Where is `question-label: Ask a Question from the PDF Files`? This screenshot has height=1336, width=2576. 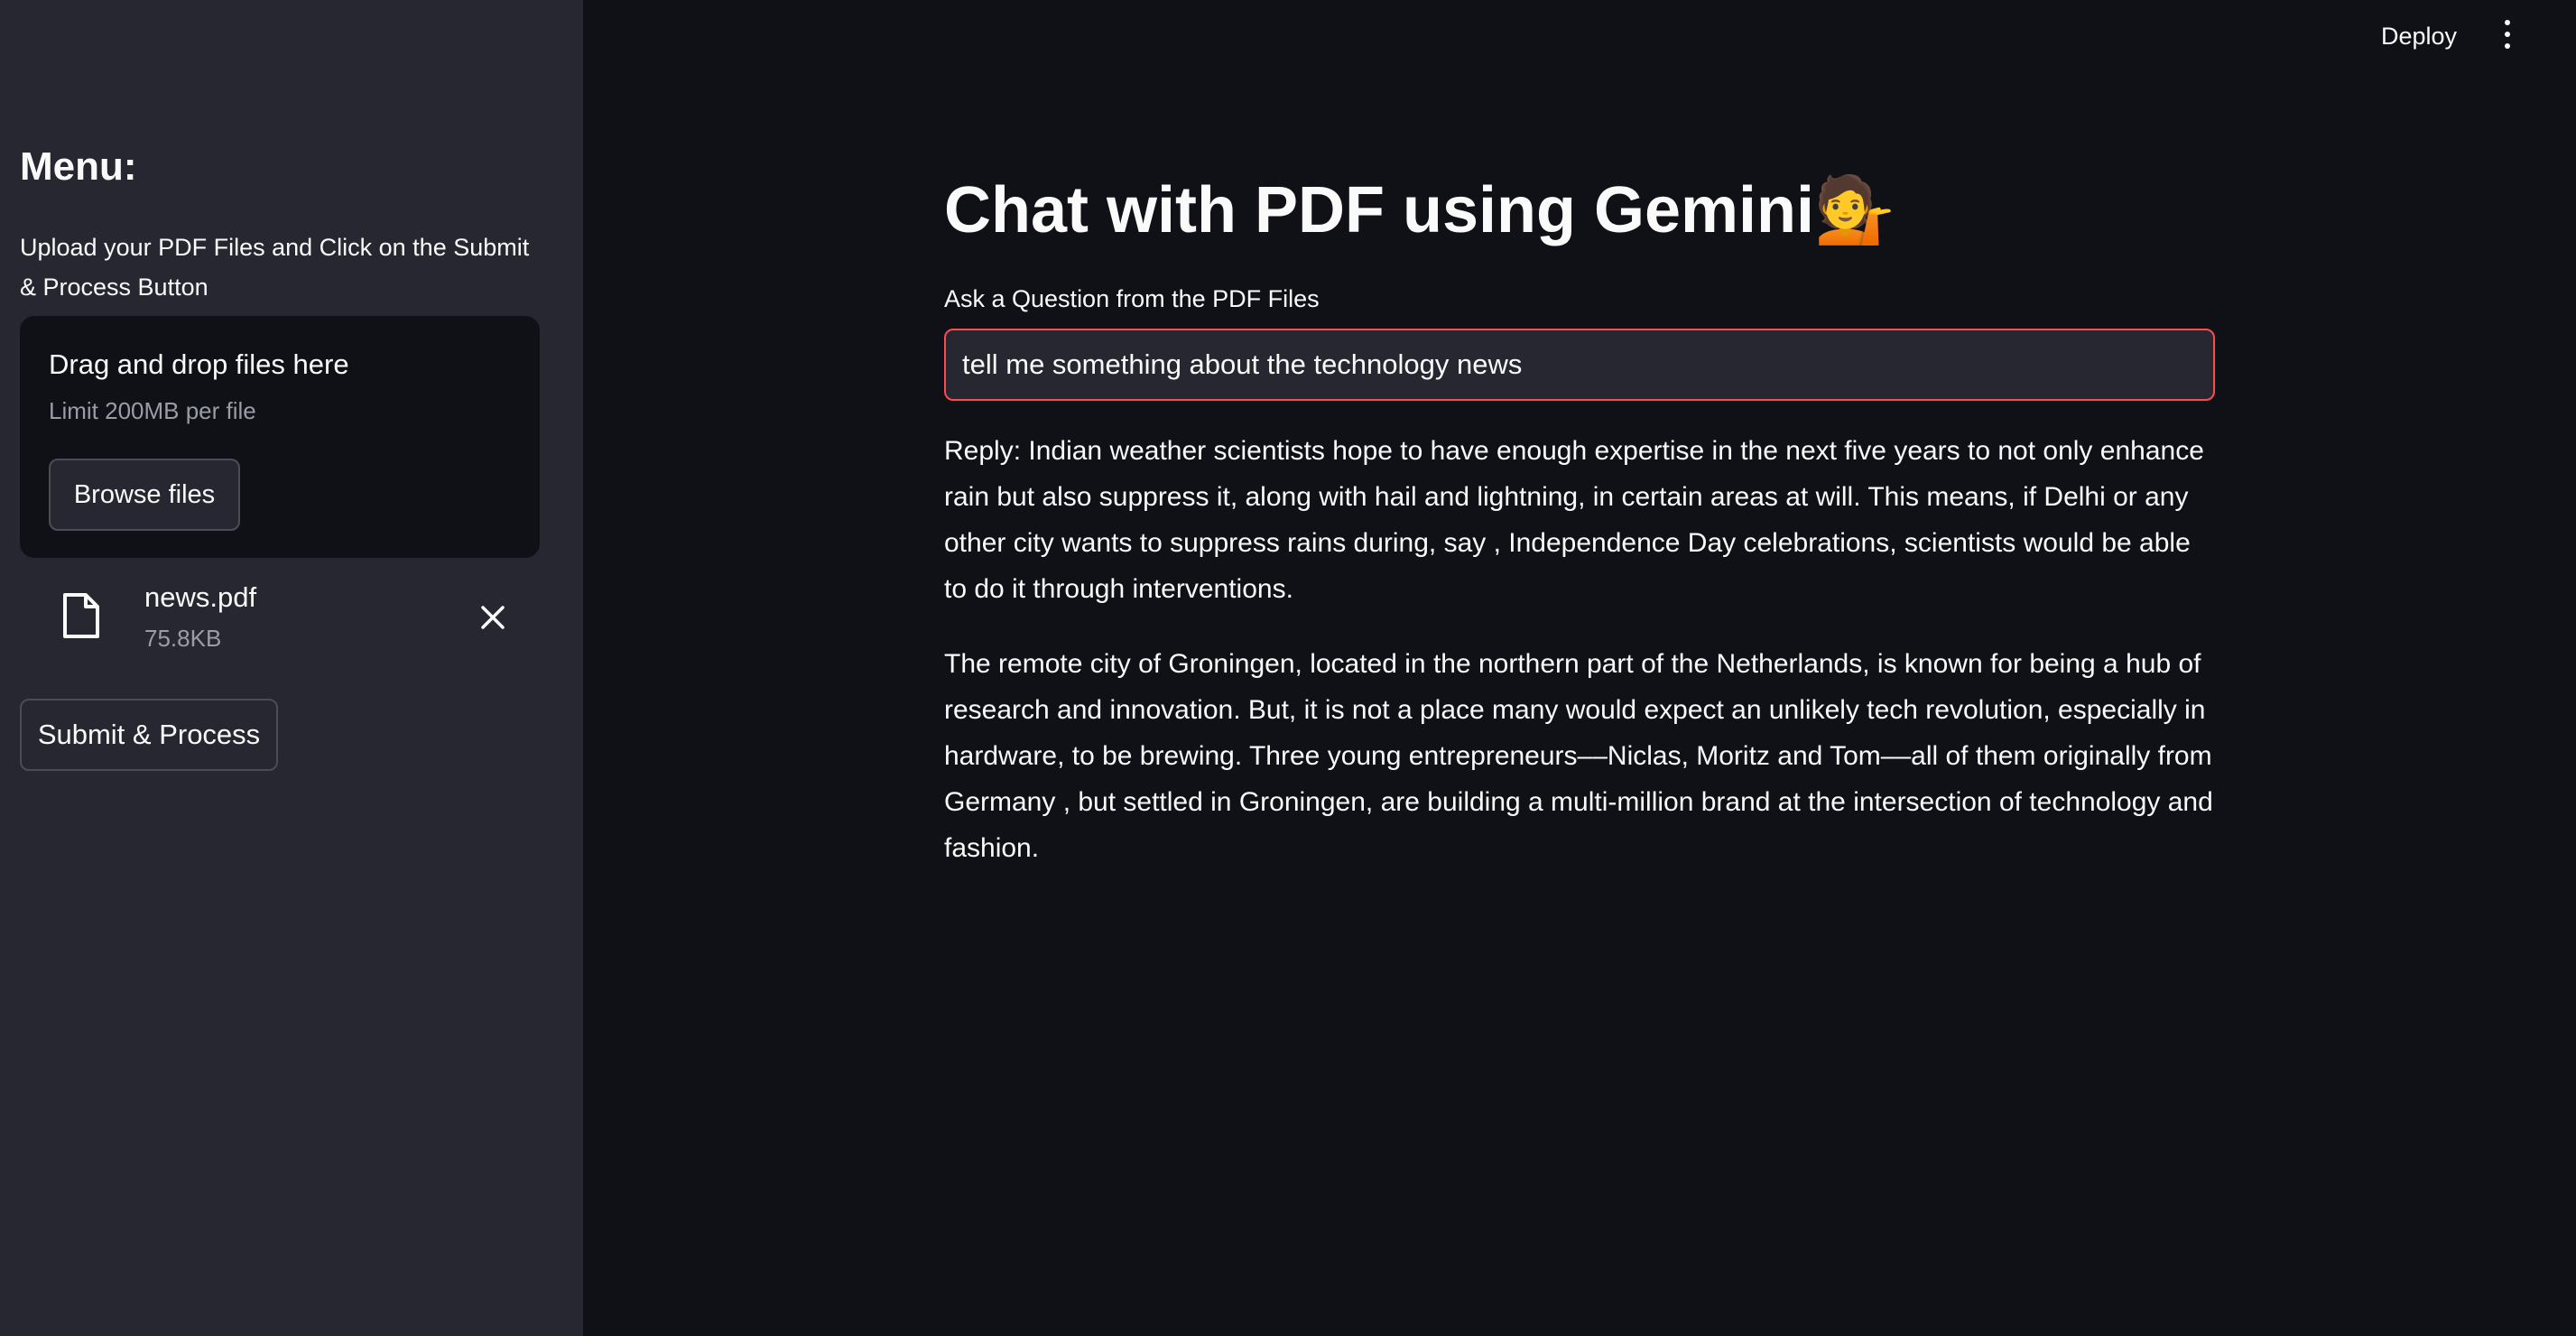
question-label: Ask a Question from the PDF Files is located at coordinates (1132, 298).